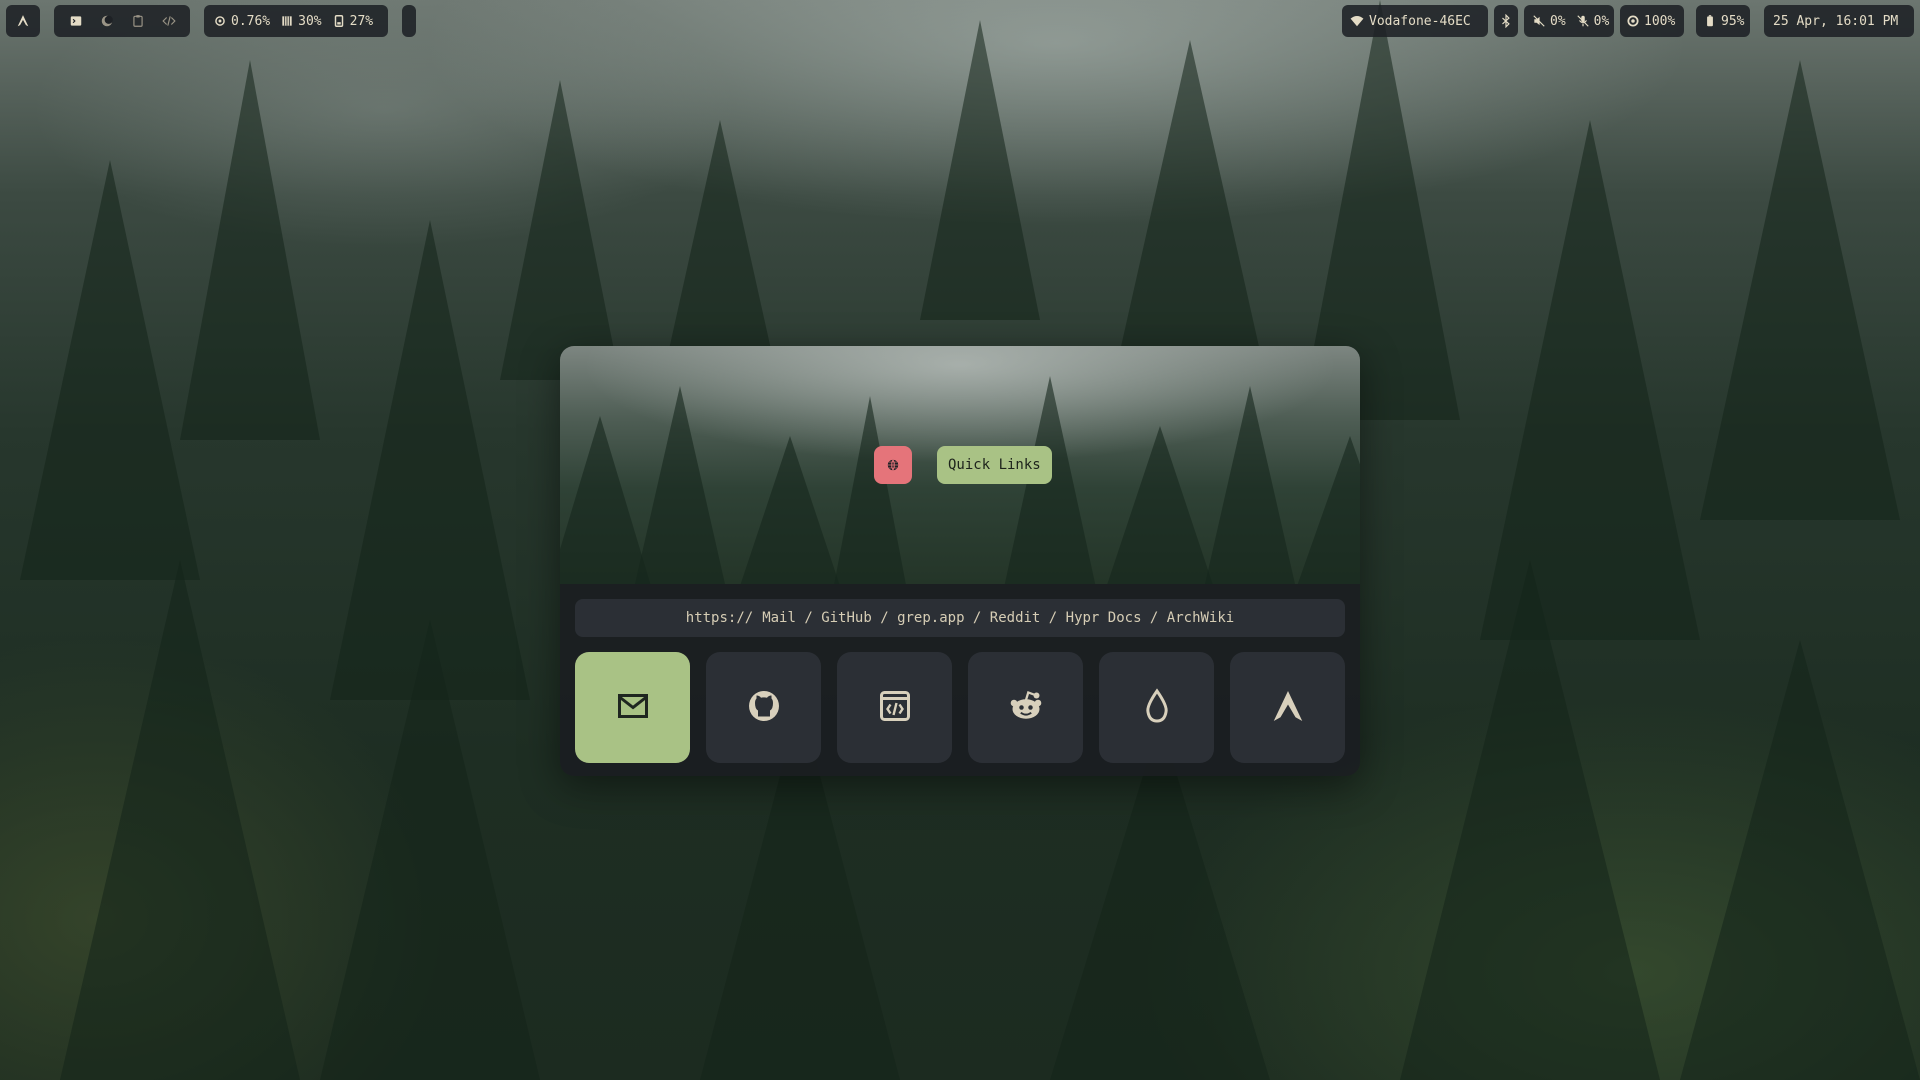  I want to click on audio-status: 0% 0%, so click(1569, 21).